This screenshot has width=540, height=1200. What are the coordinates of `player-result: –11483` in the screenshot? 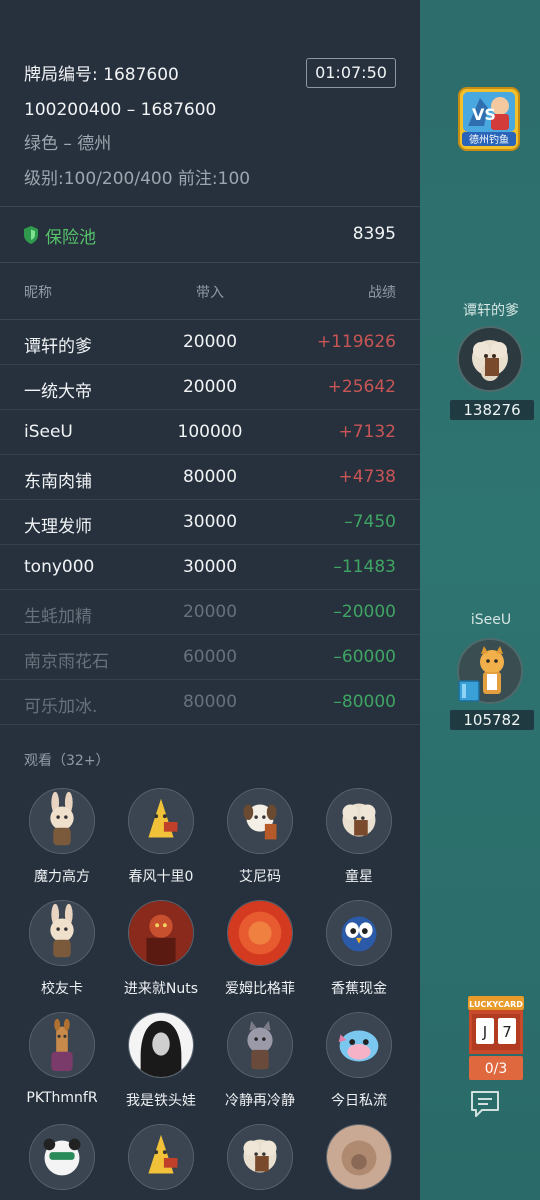 It's located at (364, 567).